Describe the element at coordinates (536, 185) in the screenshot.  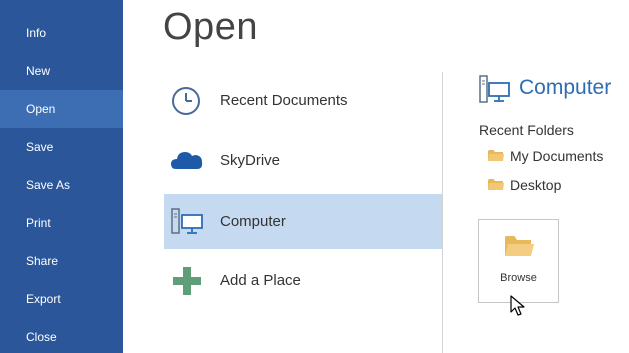
I see `folder-label: Desktop` at that location.